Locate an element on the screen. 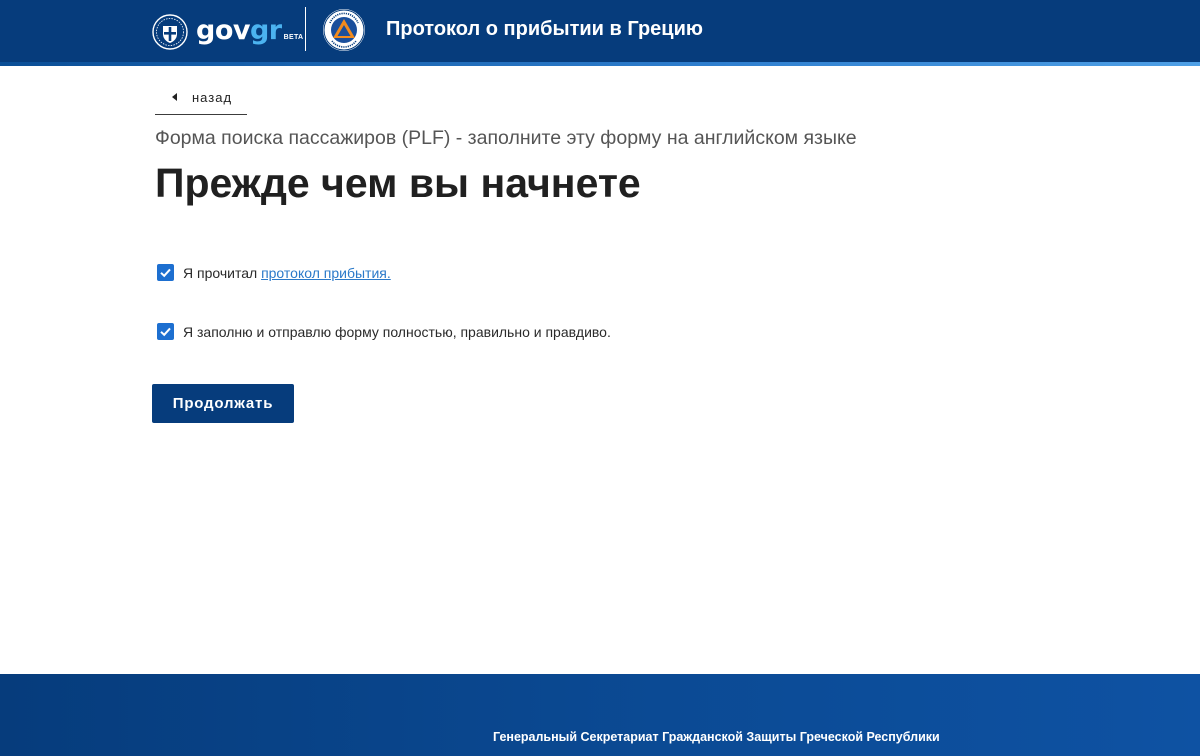  header-divider is located at coordinates (305, 29).